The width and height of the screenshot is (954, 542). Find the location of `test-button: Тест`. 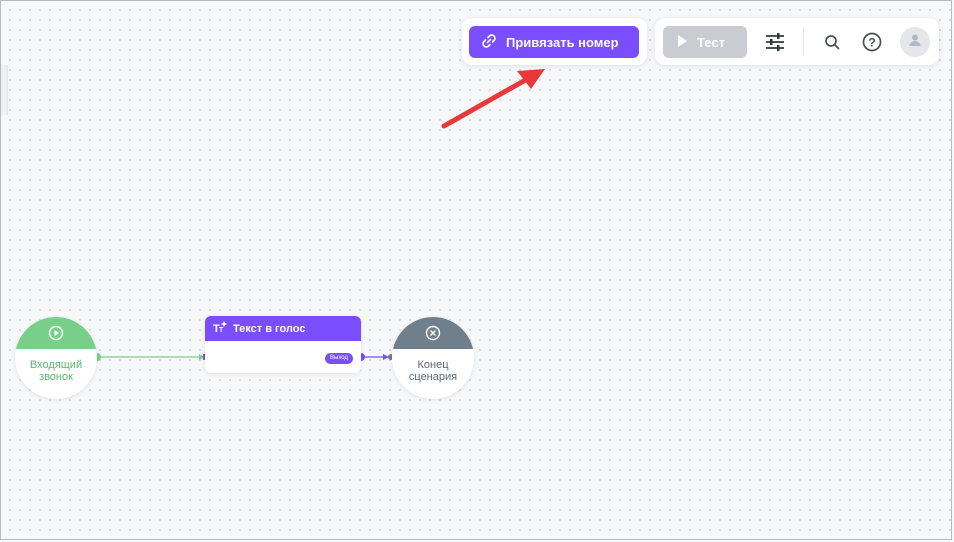

test-button: Тест is located at coordinates (705, 42).